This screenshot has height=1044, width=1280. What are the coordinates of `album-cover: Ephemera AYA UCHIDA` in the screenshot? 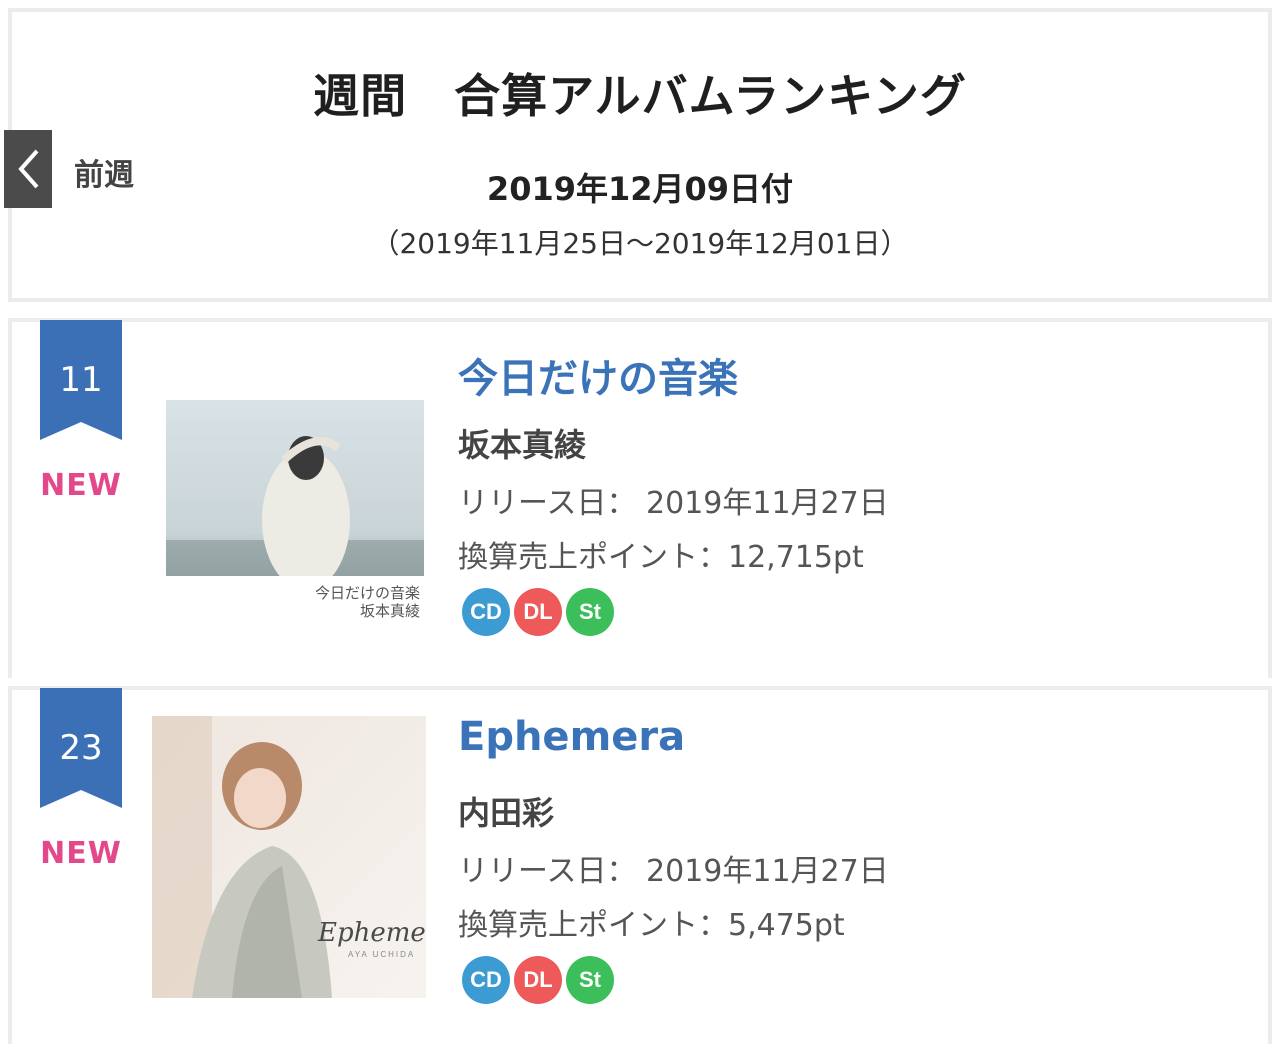 It's located at (289, 857).